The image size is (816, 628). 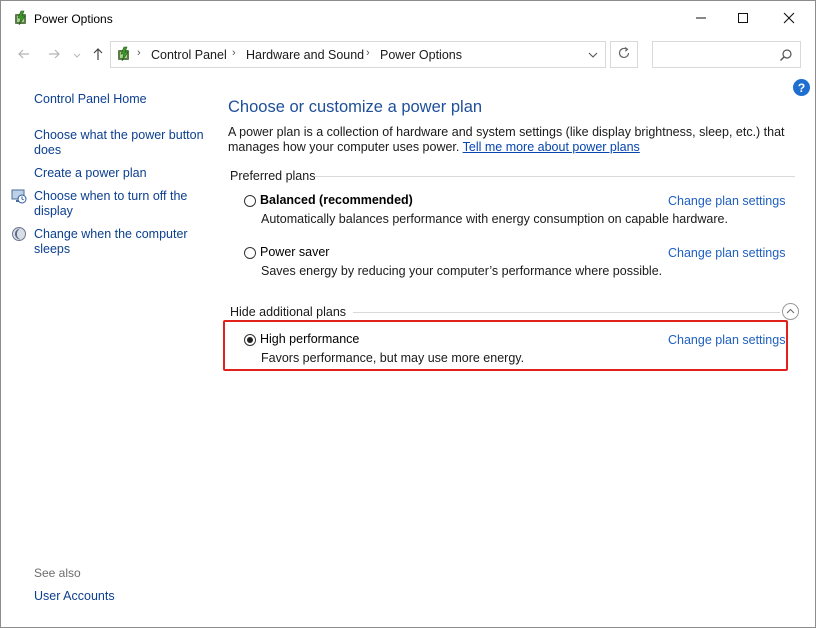 What do you see at coordinates (19, 196) in the screenshot?
I see `display-icon` at bounding box center [19, 196].